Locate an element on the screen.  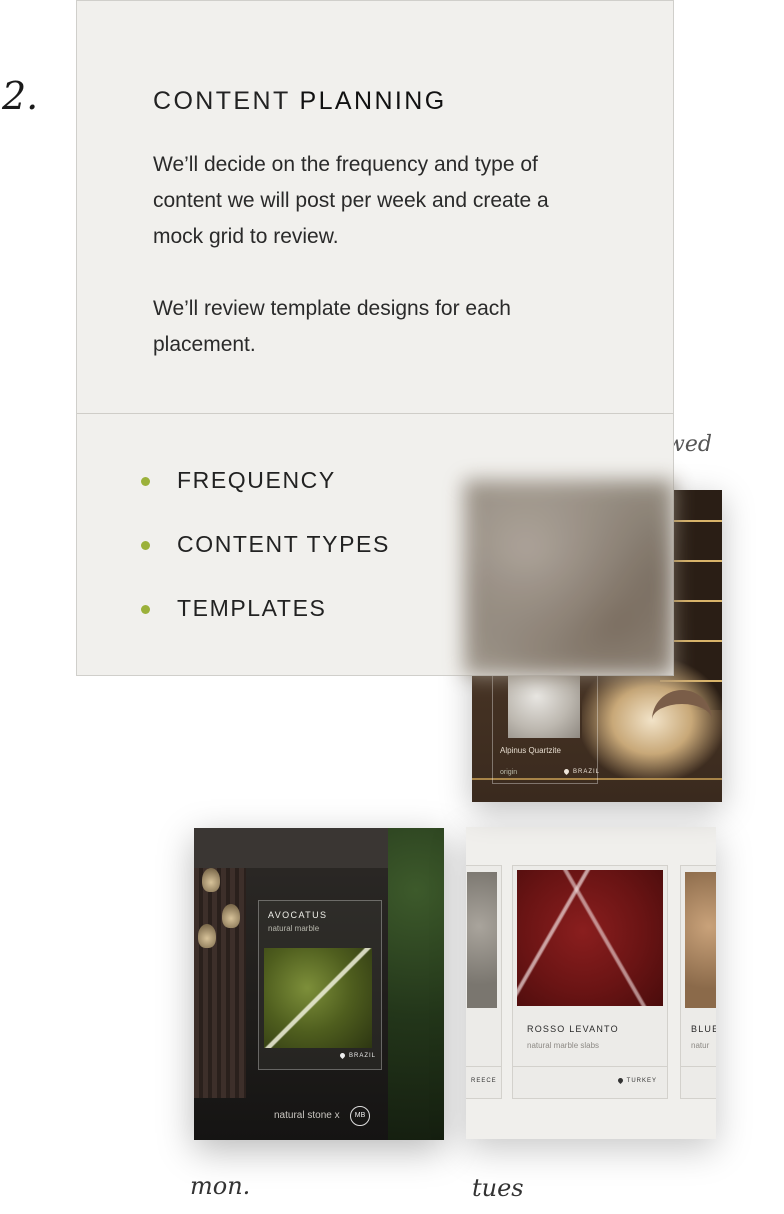
plant-wall is located at coordinates (416, 984).